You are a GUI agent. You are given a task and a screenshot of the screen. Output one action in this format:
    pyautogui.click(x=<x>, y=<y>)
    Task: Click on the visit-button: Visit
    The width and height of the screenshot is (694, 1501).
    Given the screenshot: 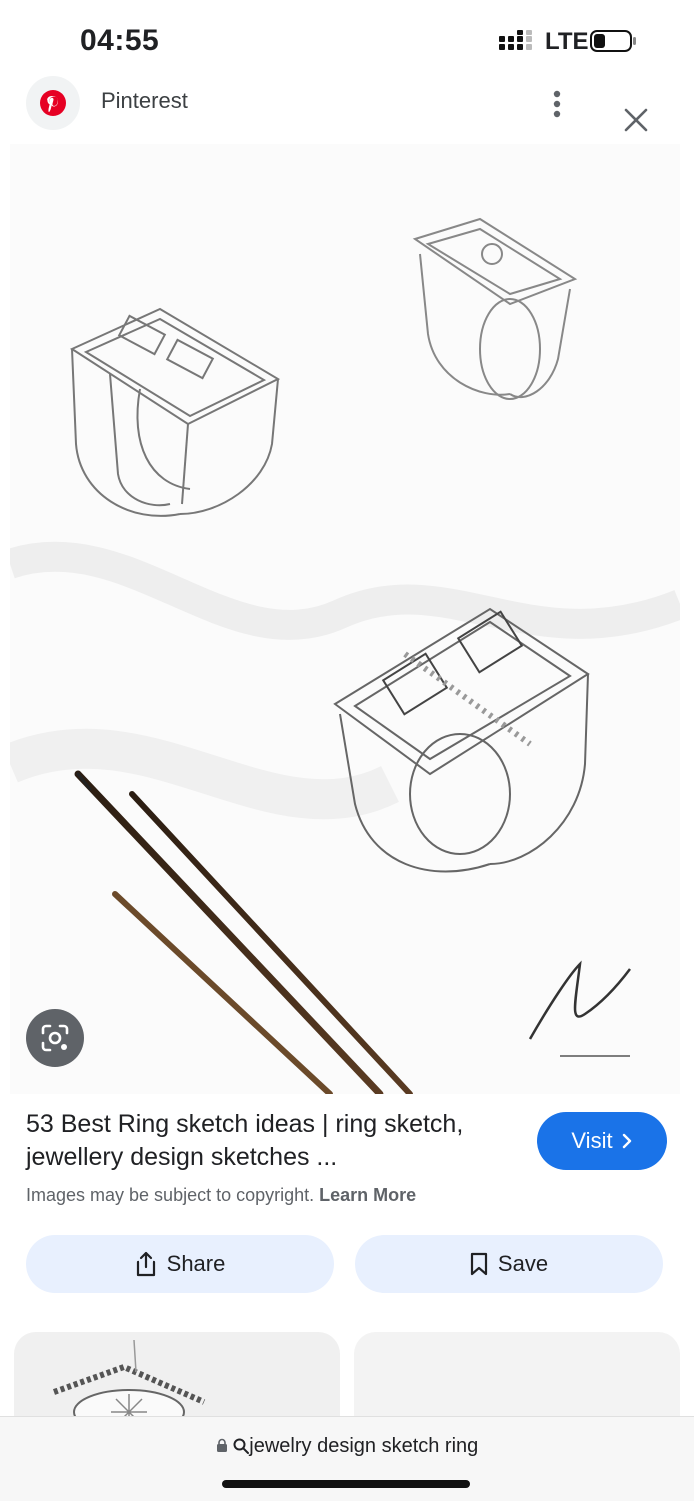 What is the action you would take?
    pyautogui.click(x=602, y=1141)
    